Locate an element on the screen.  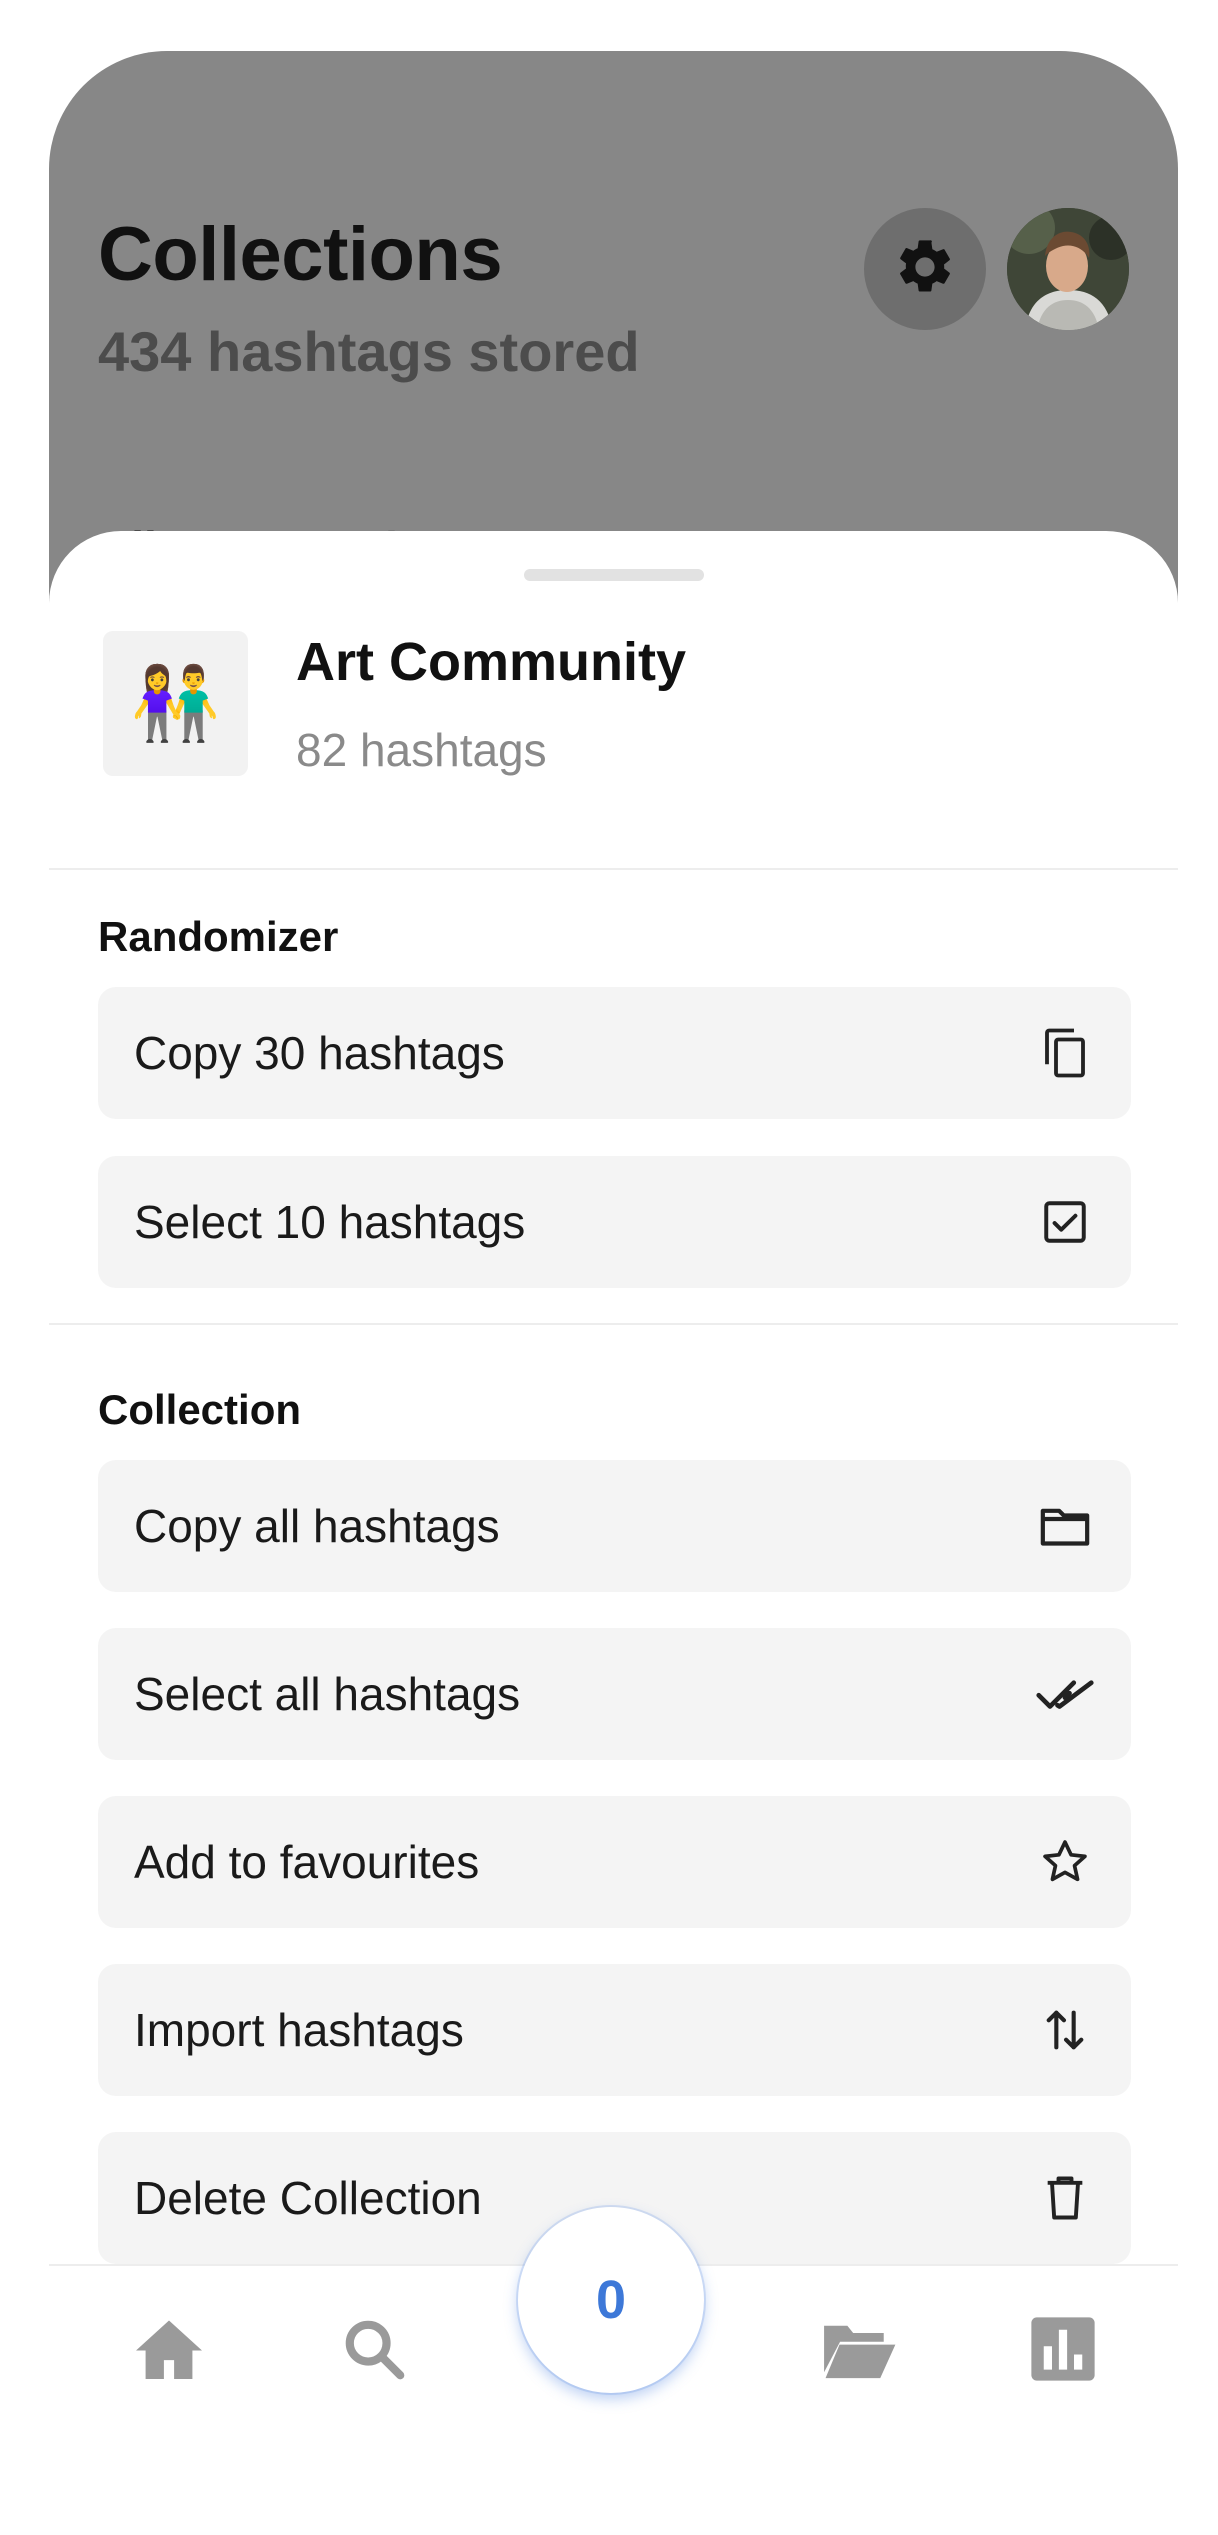
folder-open-icon is located at coordinates (859, 2349).